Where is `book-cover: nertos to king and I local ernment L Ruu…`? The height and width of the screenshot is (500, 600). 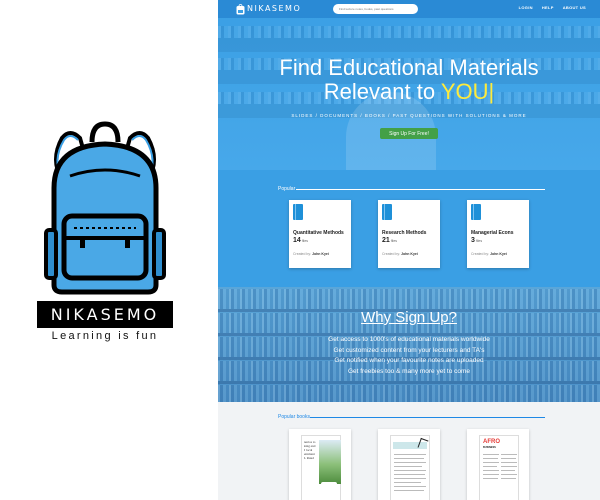 book-cover: nertos to king and I local ernment L Ruu… is located at coordinates (321, 467).